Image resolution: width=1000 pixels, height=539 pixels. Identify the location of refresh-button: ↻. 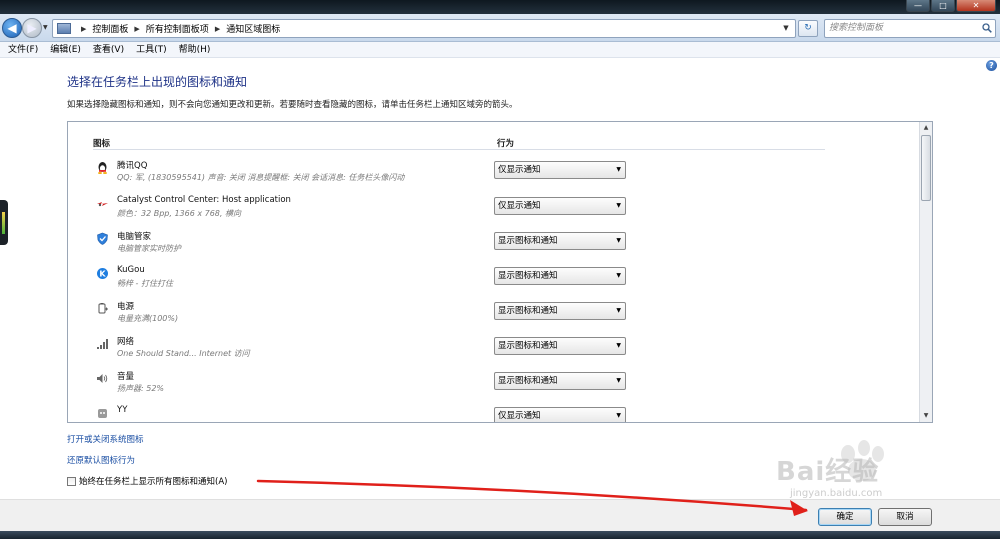
(808, 28).